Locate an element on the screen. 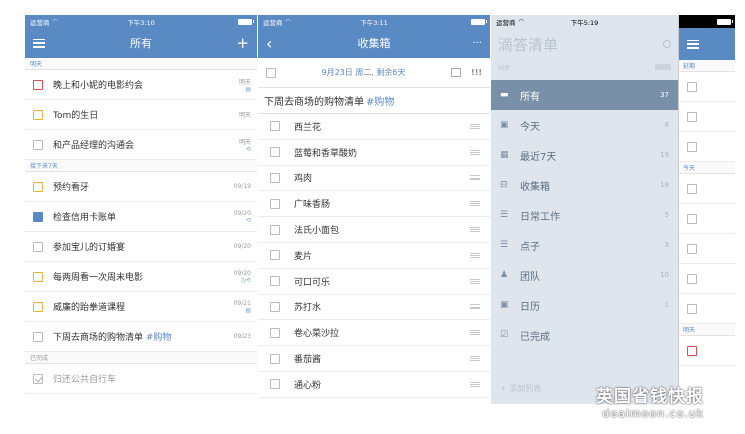  item-title: 可口可乐 is located at coordinates (382, 281).